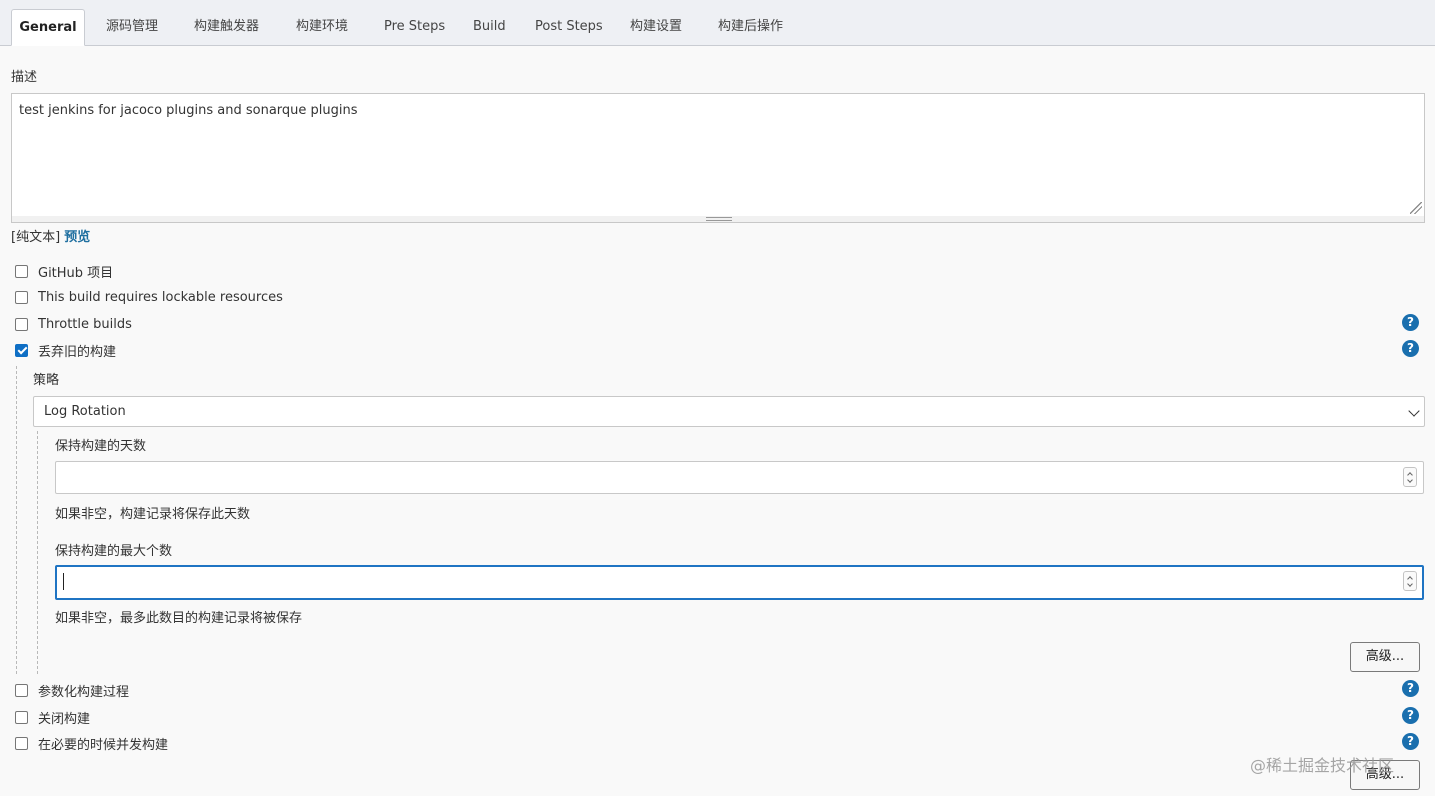 This screenshot has width=1435, height=796. I want to click on parameterized-build-label: 参数化构建过程, so click(84, 692).